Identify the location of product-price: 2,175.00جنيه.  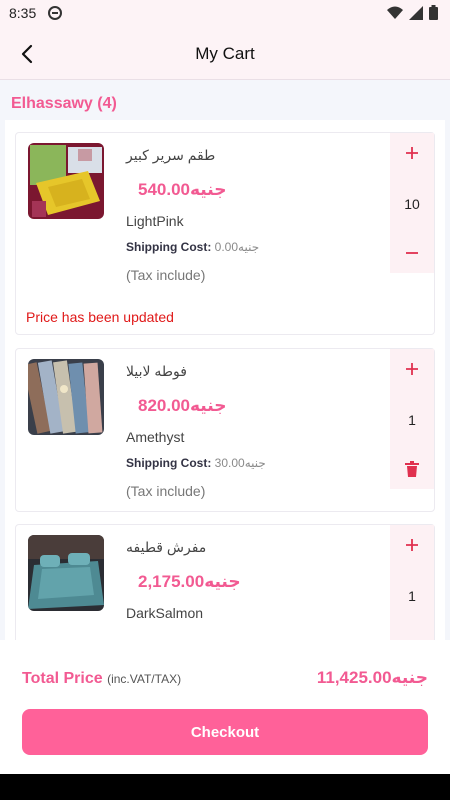
(189, 581).